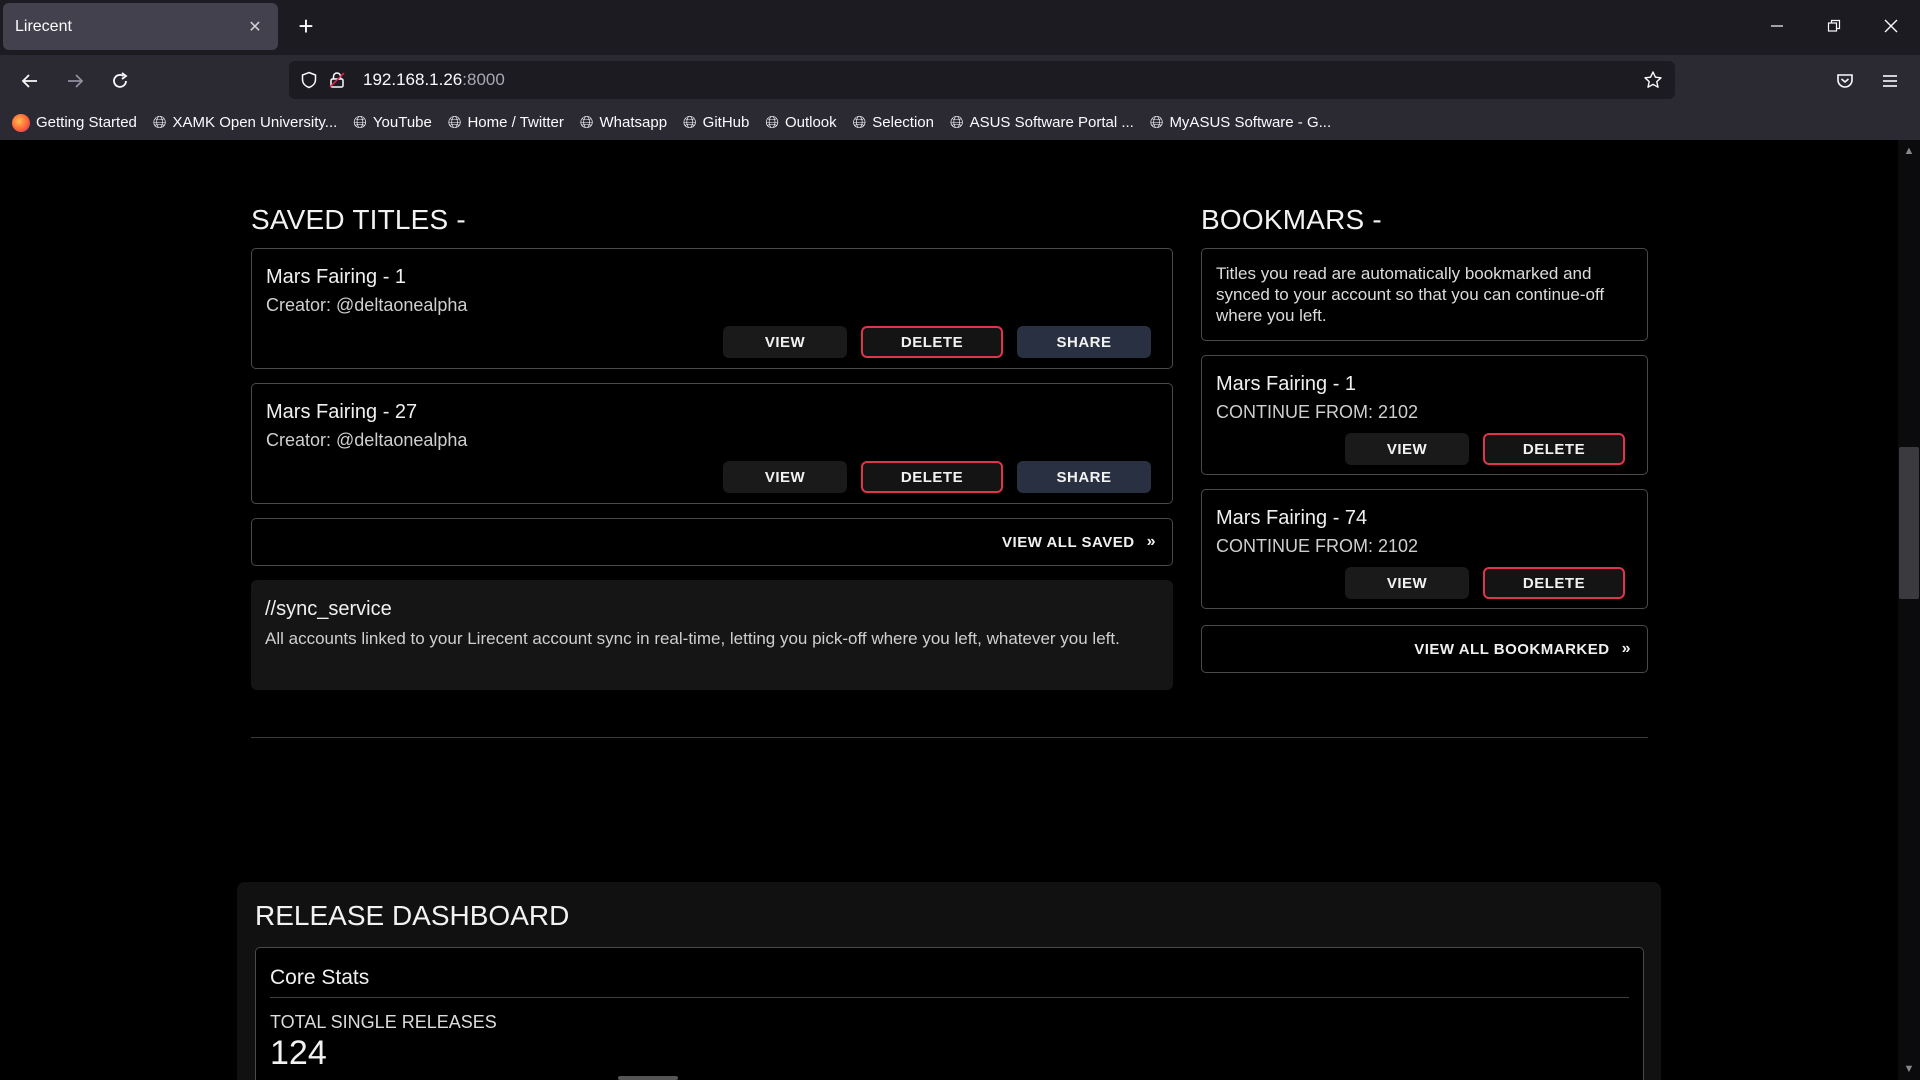  What do you see at coordinates (648, 1078) in the screenshot?
I see `horizontal-scroll-indicator` at bounding box center [648, 1078].